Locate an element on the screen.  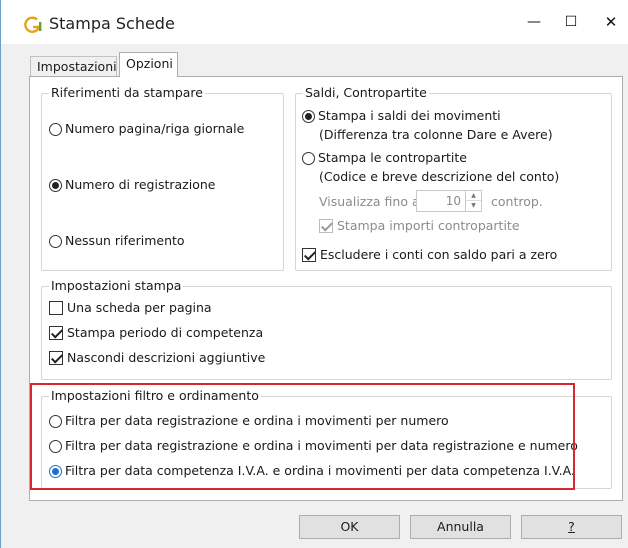
stepper-value: 10 is located at coordinates (453, 201).